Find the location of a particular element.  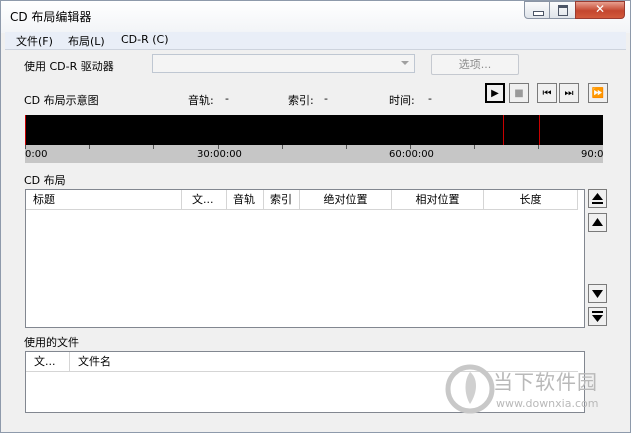

track-value: - is located at coordinates (227, 98).